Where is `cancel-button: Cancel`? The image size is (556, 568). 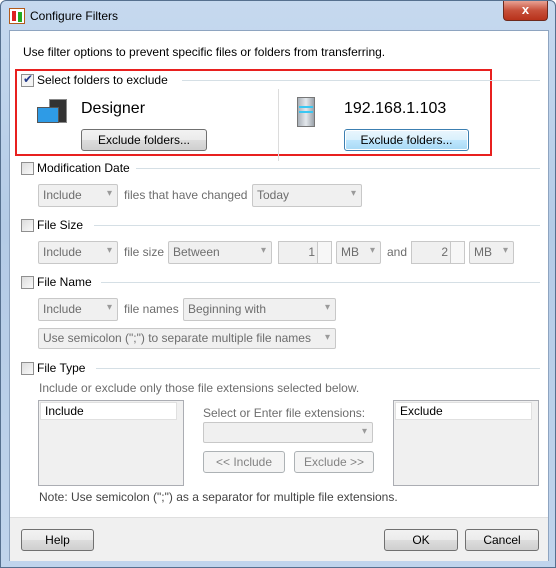
cancel-button: Cancel is located at coordinates (502, 540).